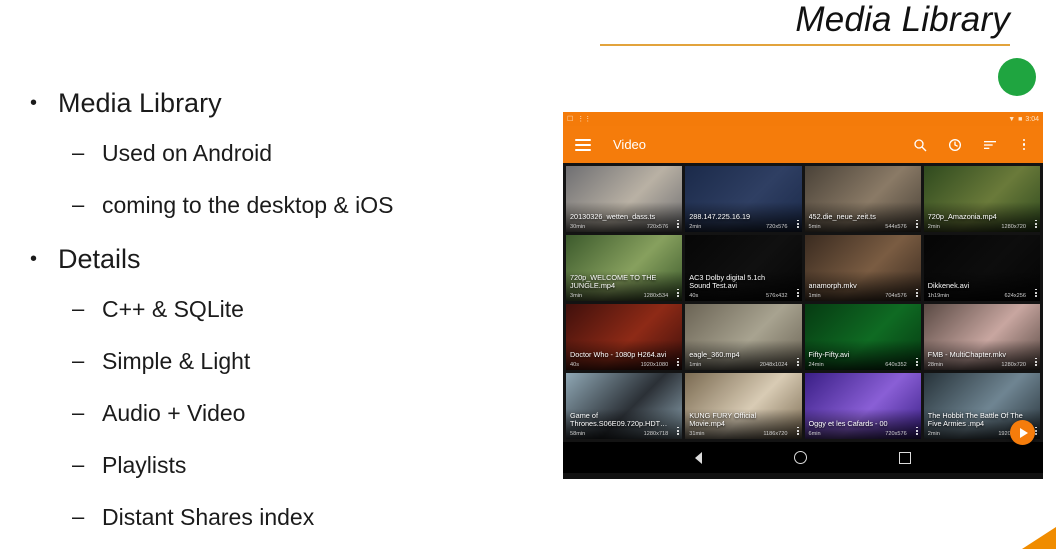  Describe the element at coordinates (624, 434) in the screenshot. I see `video-subinfo: 58min 1280x718` at that location.